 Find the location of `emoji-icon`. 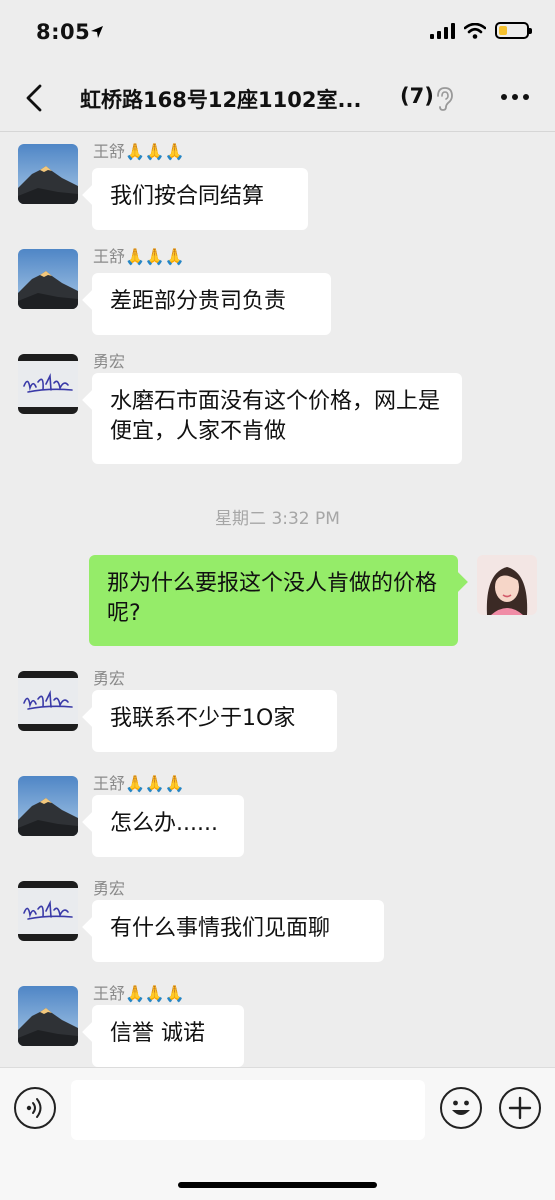

emoji-icon is located at coordinates (461, 1107).